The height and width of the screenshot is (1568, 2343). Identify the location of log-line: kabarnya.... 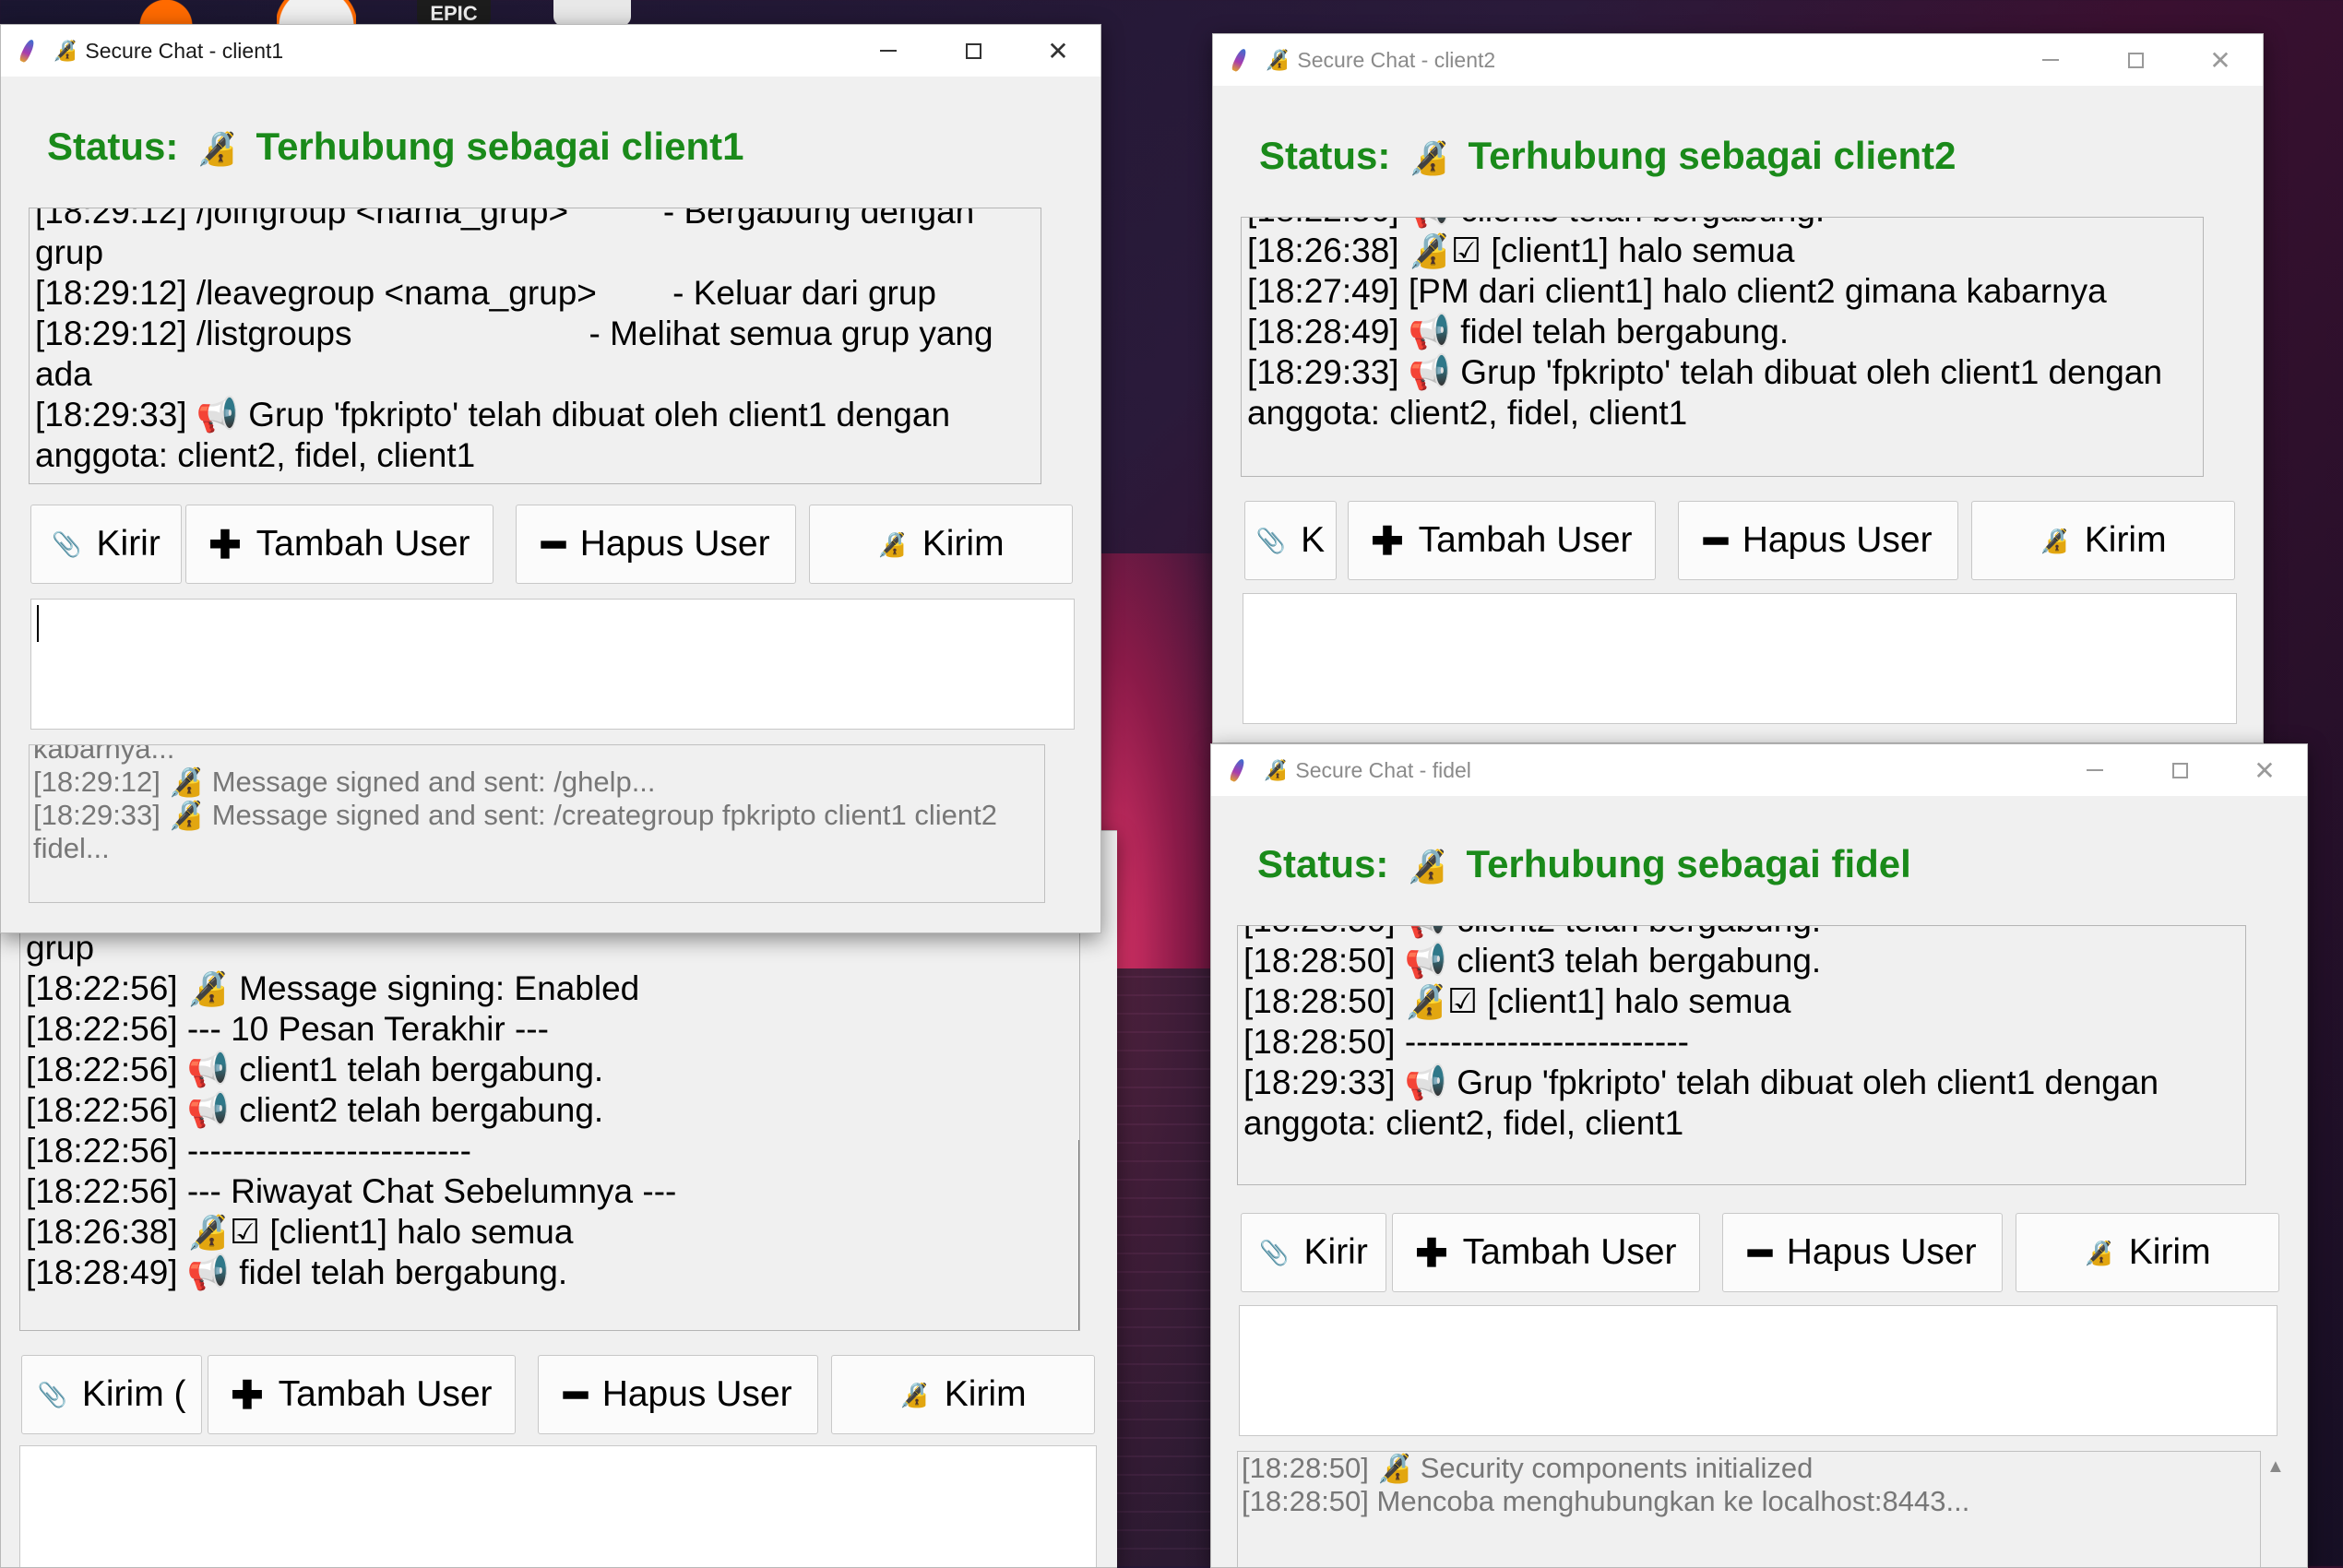
(104, 754).